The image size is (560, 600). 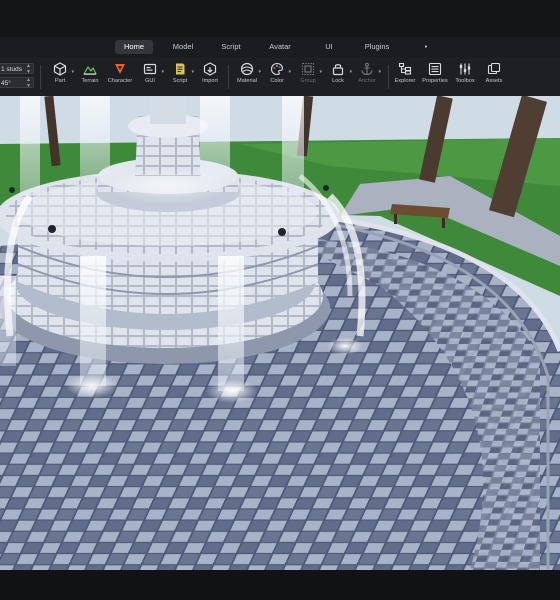 I want to click on gui-icon, so click(x=150, y=69).